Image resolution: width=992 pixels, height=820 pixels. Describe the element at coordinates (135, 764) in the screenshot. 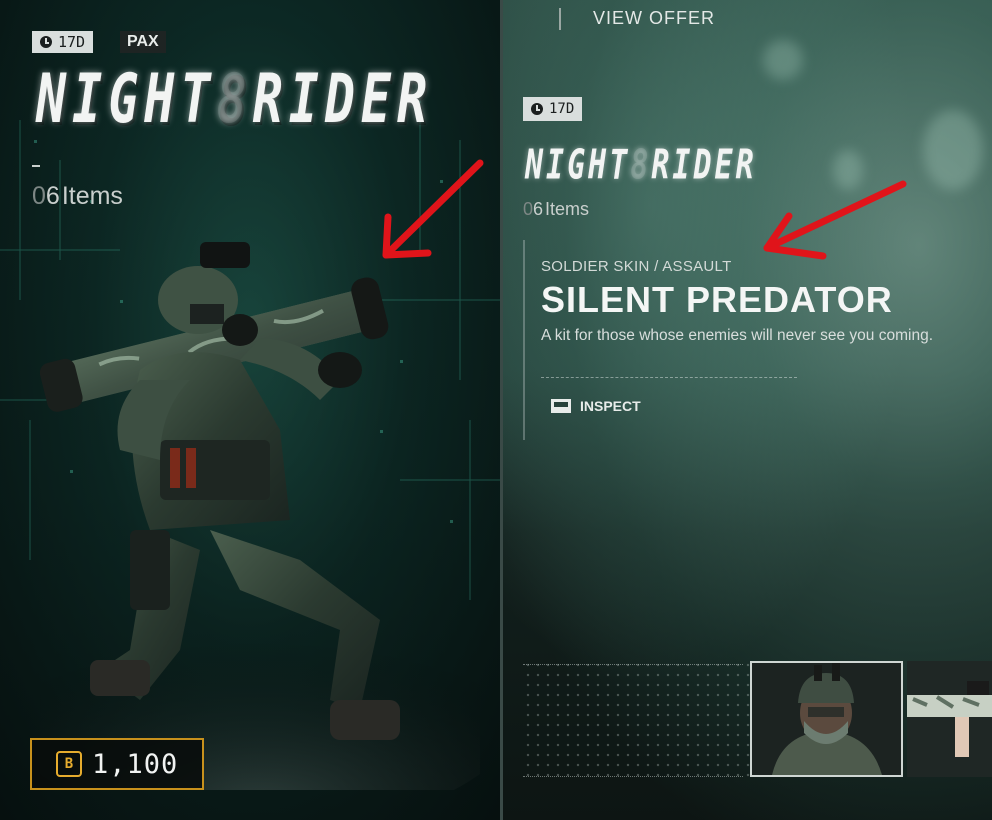

I see `price-value: 1,100` at that location.